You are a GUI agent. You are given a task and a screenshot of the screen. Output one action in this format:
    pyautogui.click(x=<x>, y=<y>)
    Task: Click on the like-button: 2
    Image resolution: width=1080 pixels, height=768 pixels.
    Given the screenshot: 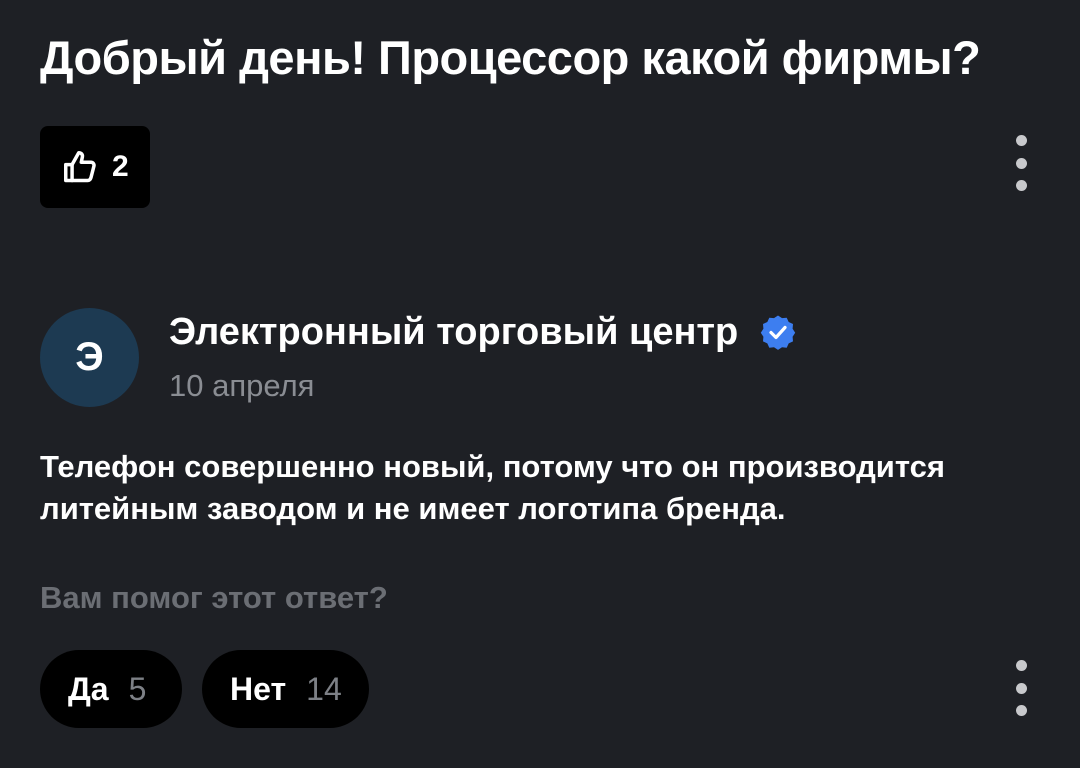 What is the action you would take?
    pyautogui.click(x=95, y=167)
    